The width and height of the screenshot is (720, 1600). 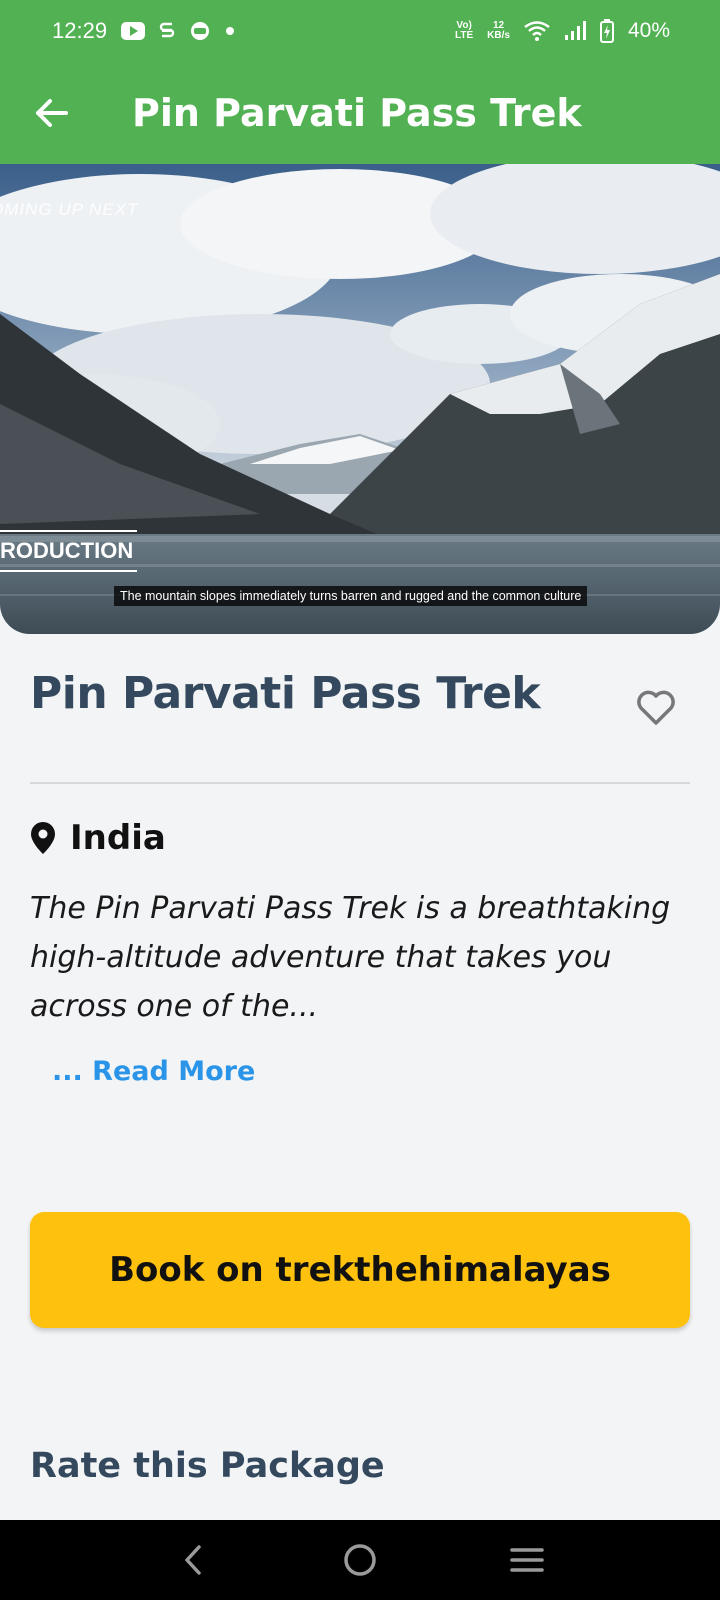 What do you see at coordinates (537, 31) in the screenshot?
I see `wifi-icon` at bounding box center [537, 31].